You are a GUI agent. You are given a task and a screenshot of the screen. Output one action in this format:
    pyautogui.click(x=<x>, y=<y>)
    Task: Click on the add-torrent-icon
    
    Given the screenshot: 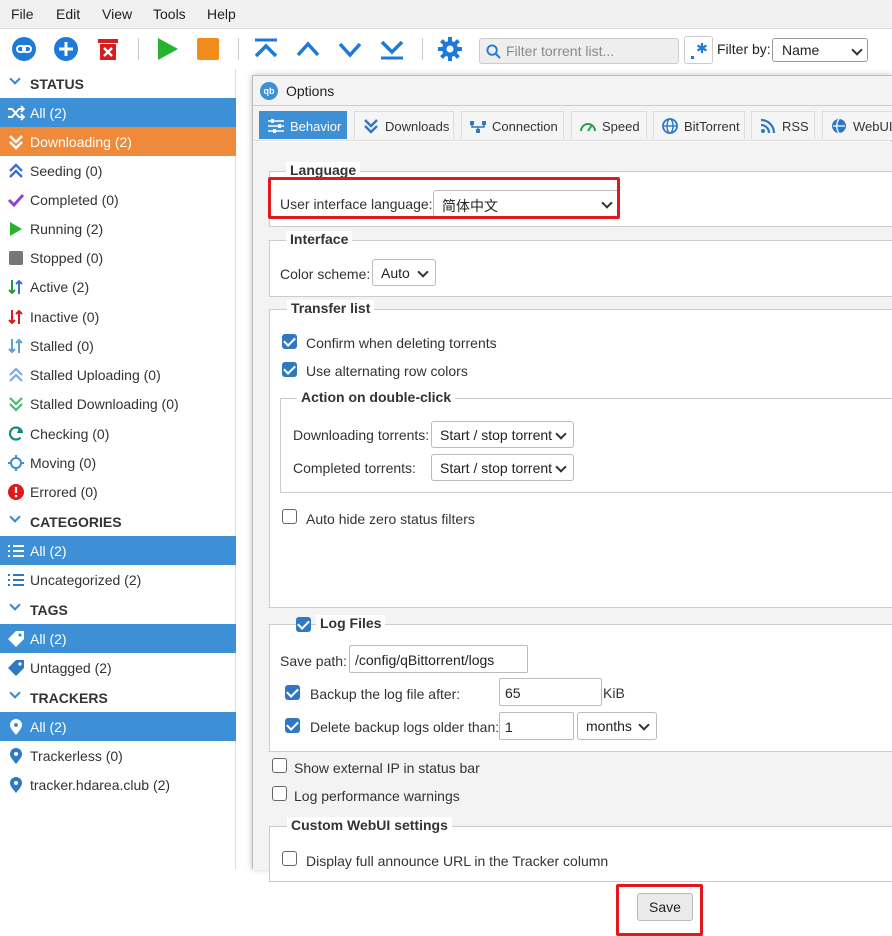 What is the action you would take?
    pyautogui.click(x=66, y=49)
    